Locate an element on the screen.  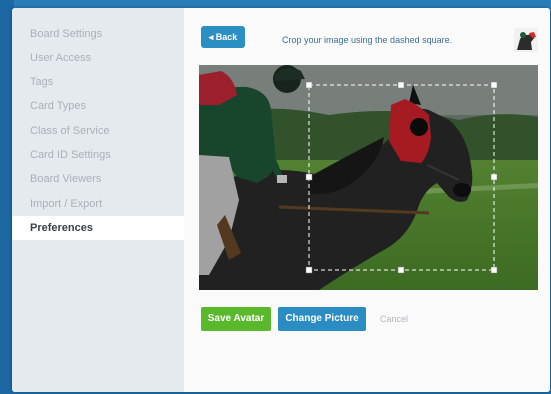
change-picture-button: Change Picture is located at coordinates (322, 319).